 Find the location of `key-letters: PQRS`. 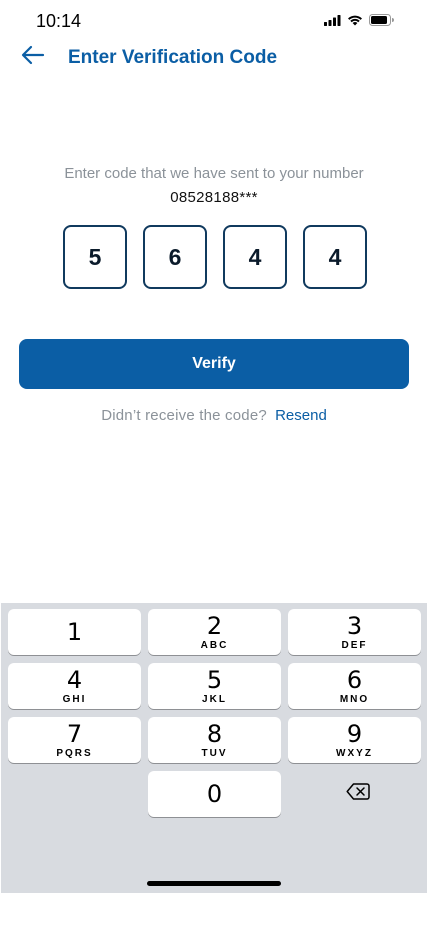

key-letters: PQRS is located at coordinates (74, 753).